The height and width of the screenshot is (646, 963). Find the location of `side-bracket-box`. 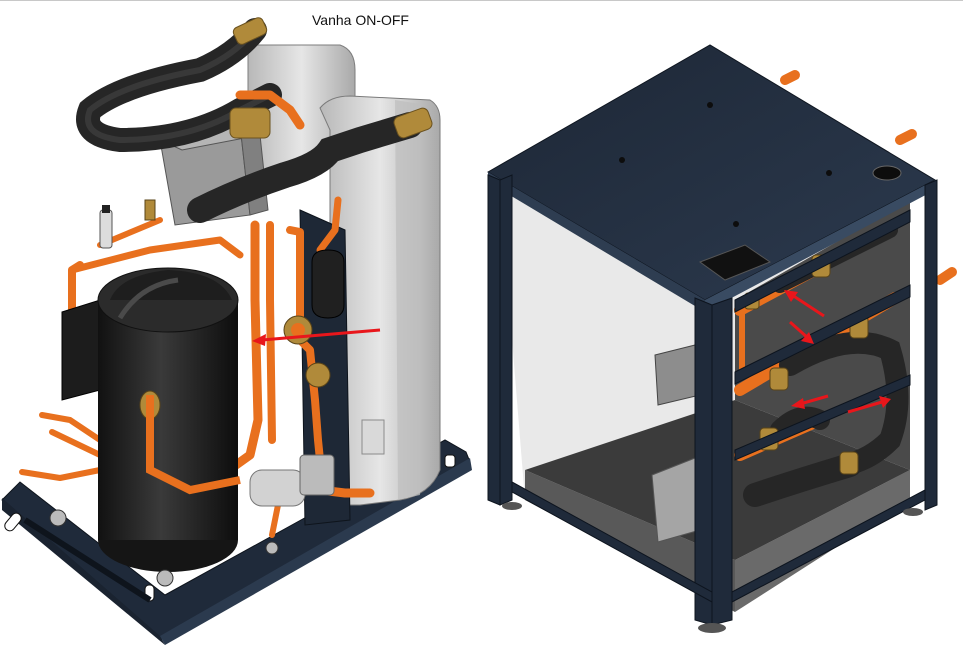

side-bracket-box is located at coordinates (81, 350).